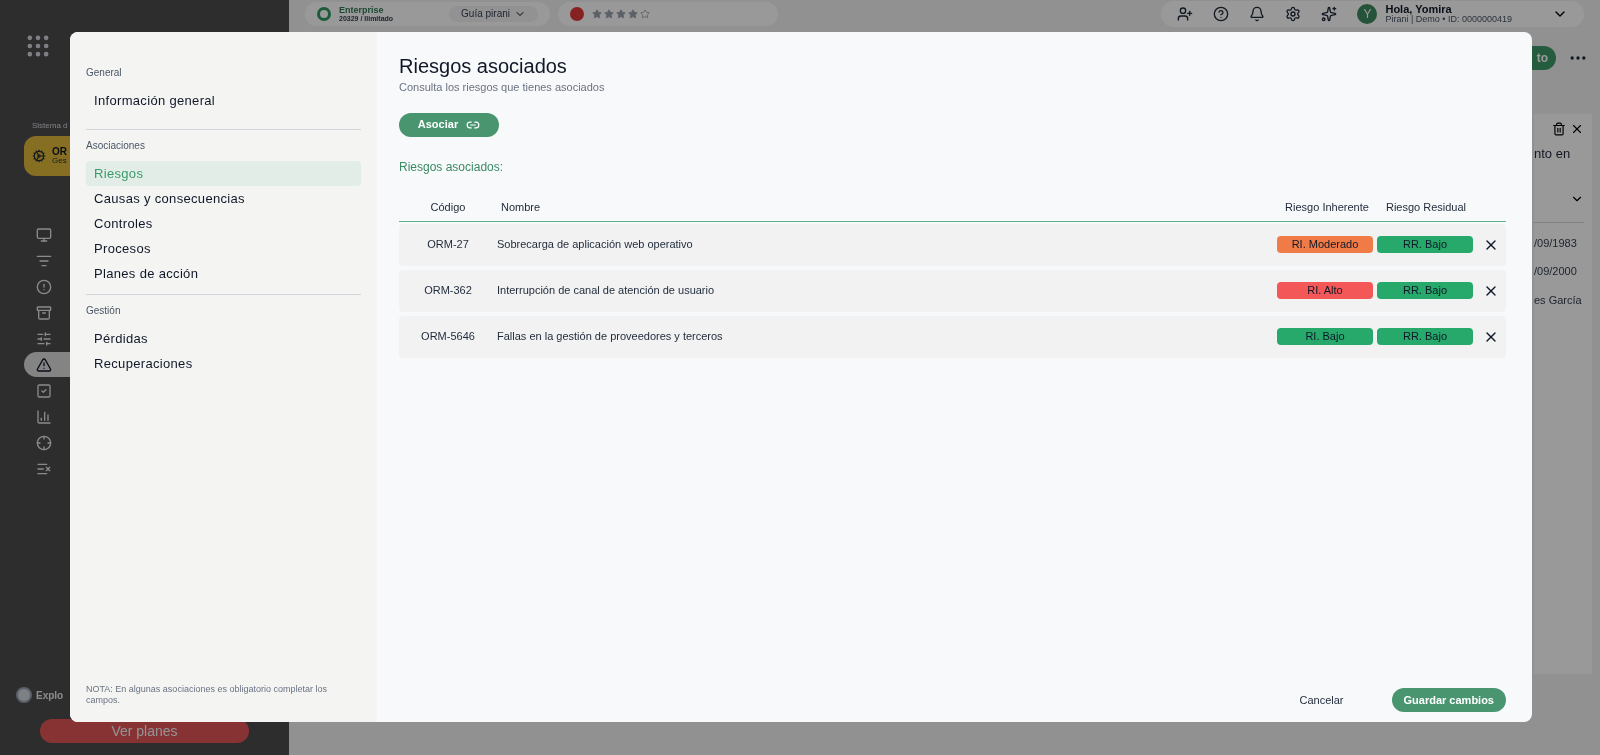 The image size is (1600, 755). Describe the element at coordinates (448, 291) in the screenshot. I see `code-cell-text: ORM-362` at that location.